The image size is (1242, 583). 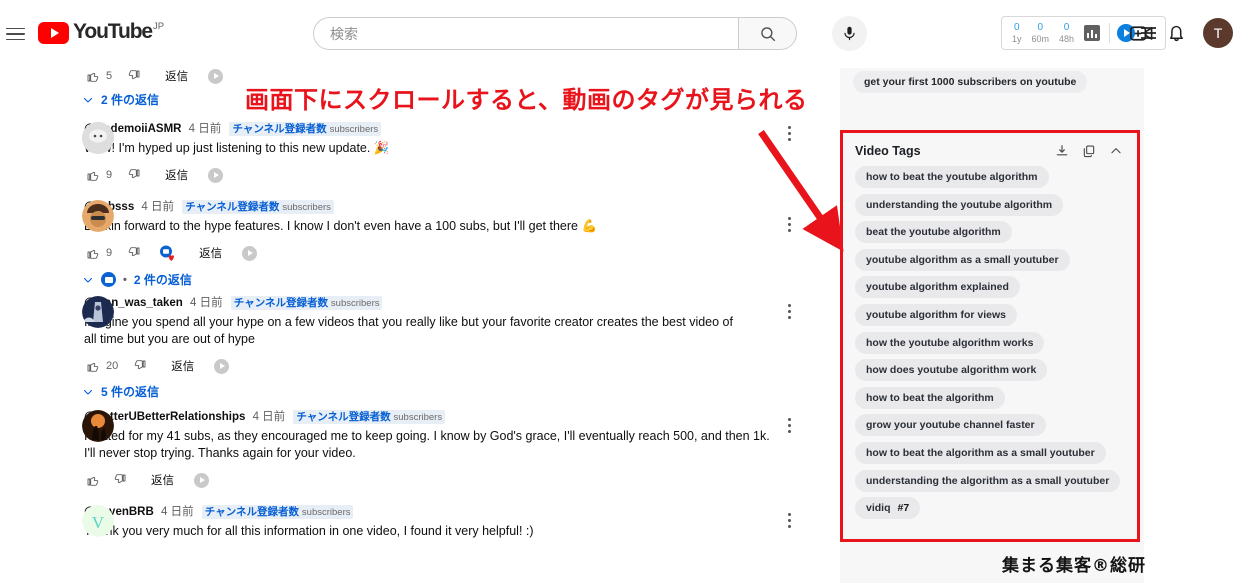 I want to click on tag-chip: youtube algorithm explained, so click(x=937, y=287).